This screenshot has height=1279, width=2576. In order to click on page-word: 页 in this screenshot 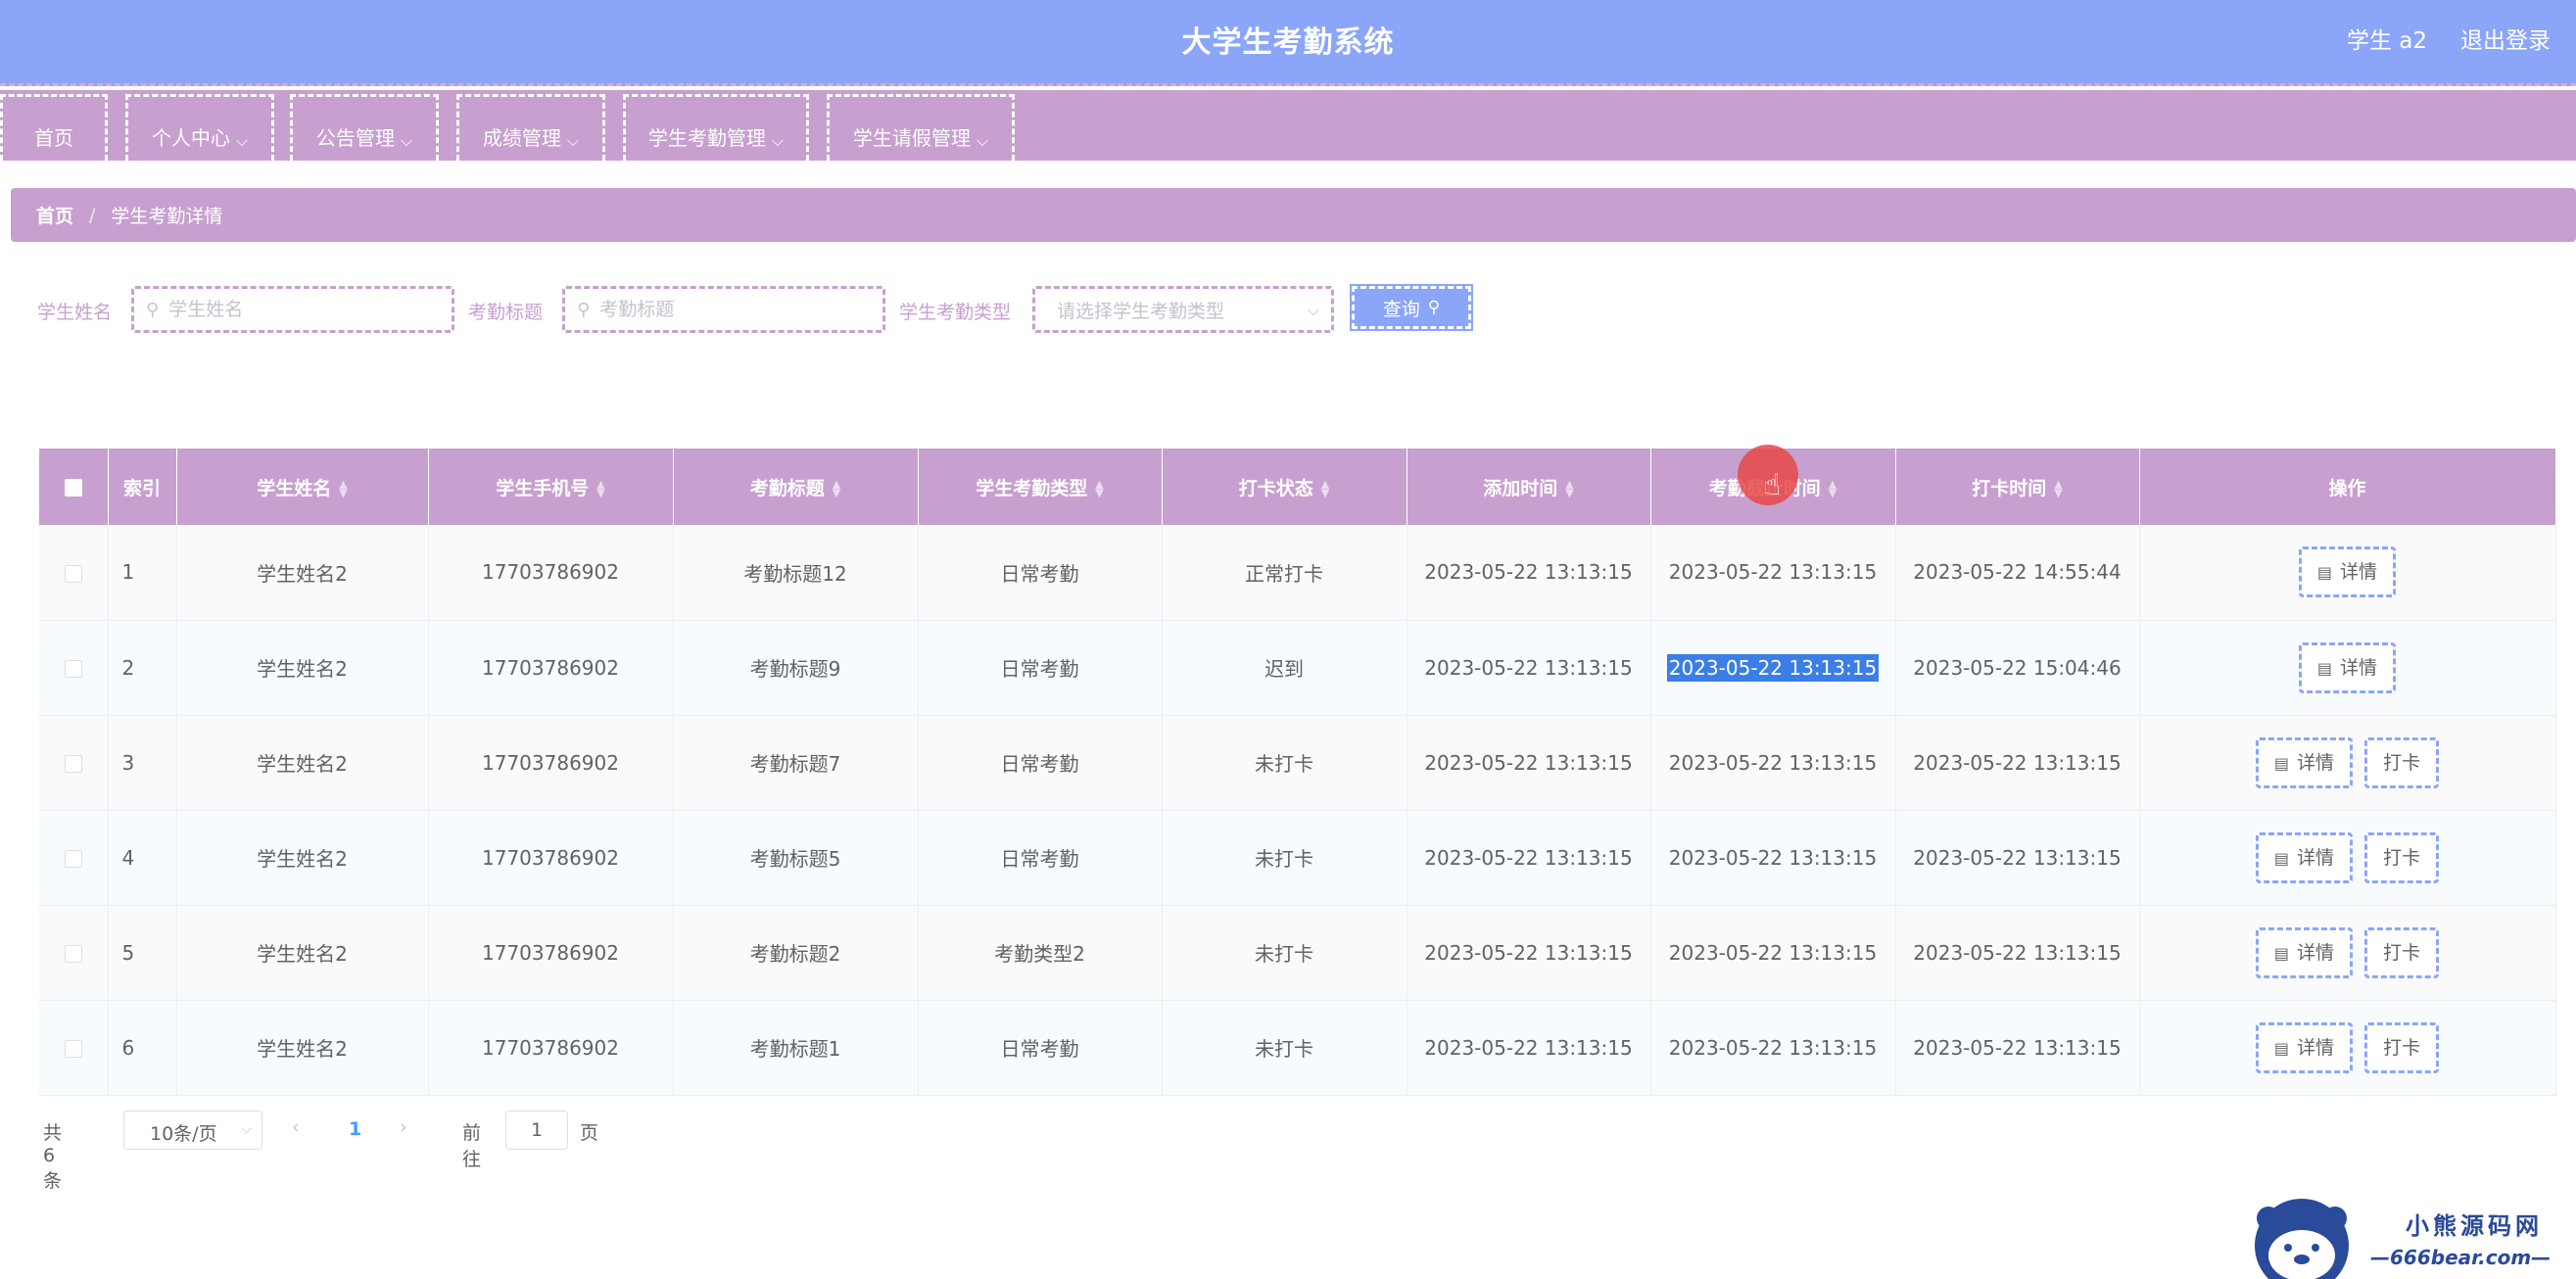, I will do `click(590, 1133)`.